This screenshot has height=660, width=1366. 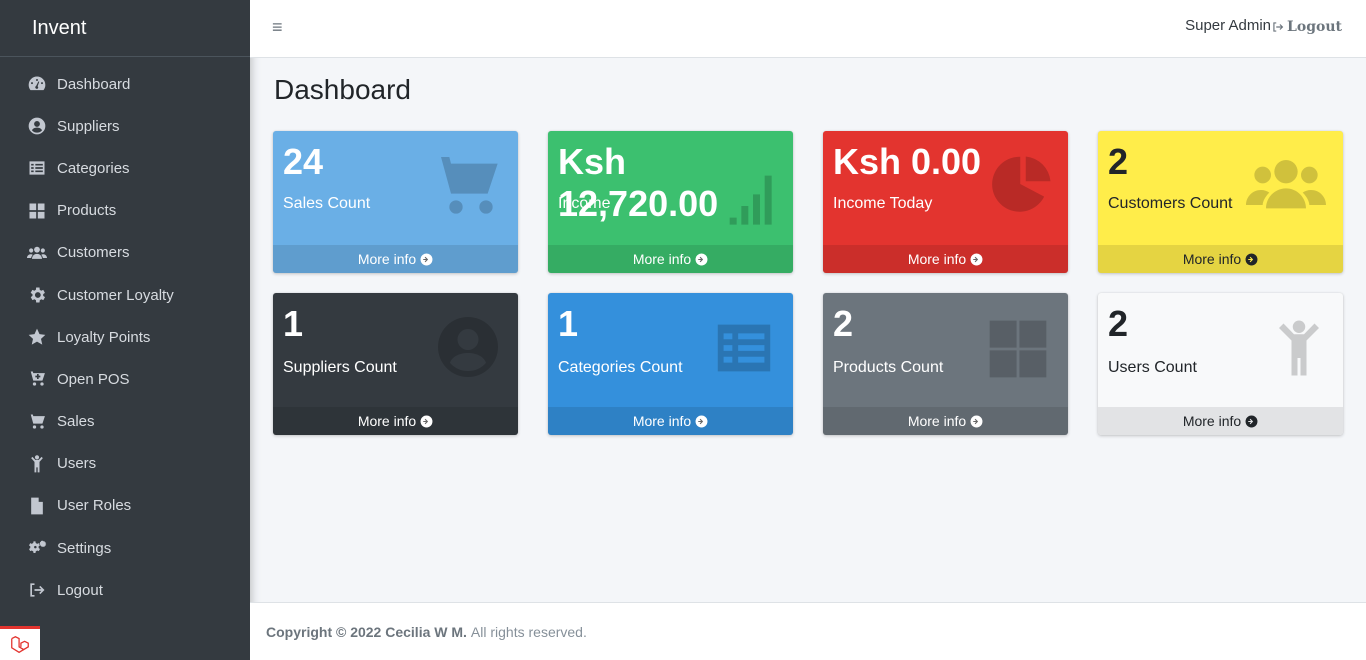 I want to click on brand-link: Invent, so click(x=125, y=28).